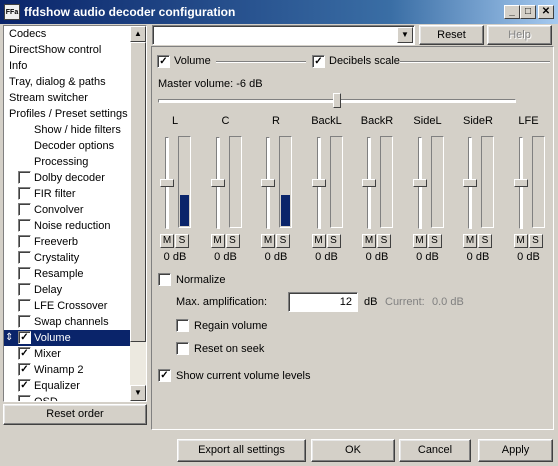 The width and height of the screenshot is (558, 466). What do you see at coordinates (515, 450) in the screenshot?
I see `apply-button: Apply` at bounding box center [515, 450].